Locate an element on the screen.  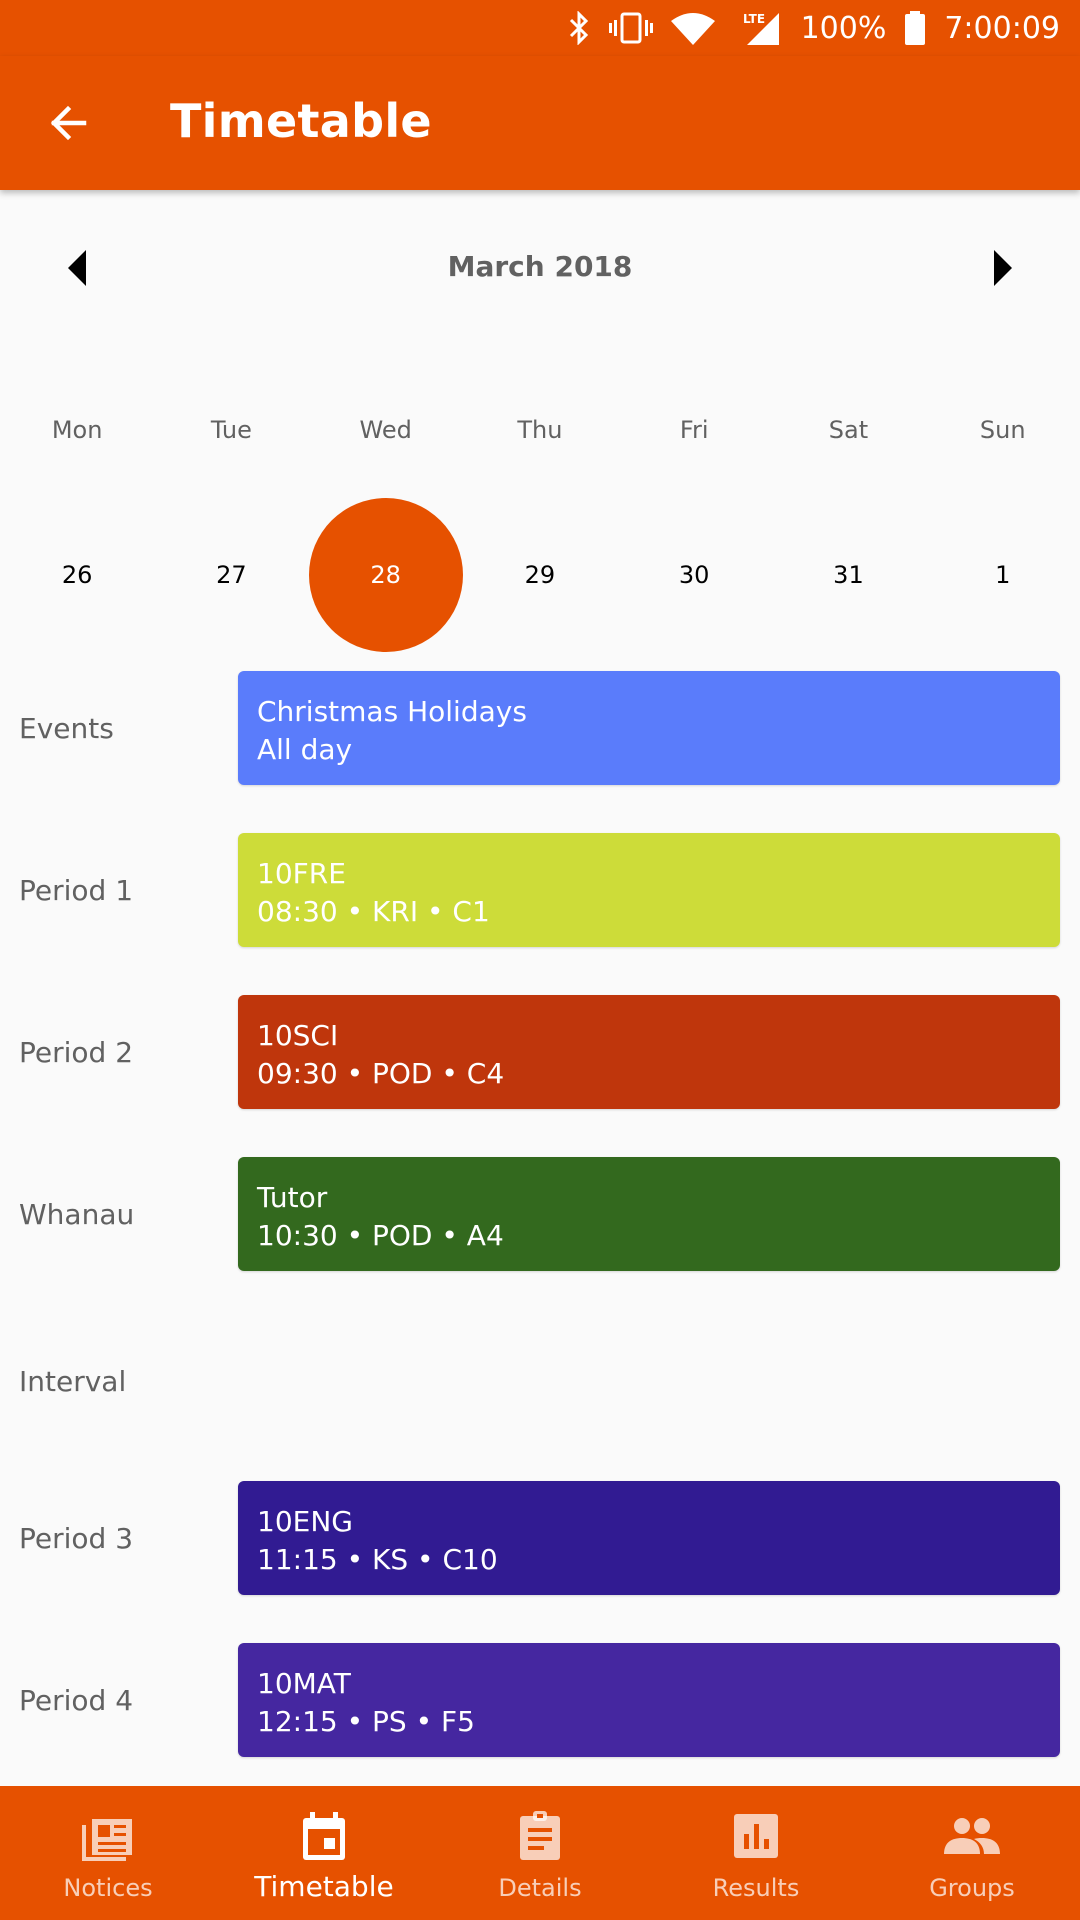
calendar-day: 28 is located at coordinates (385, 575).